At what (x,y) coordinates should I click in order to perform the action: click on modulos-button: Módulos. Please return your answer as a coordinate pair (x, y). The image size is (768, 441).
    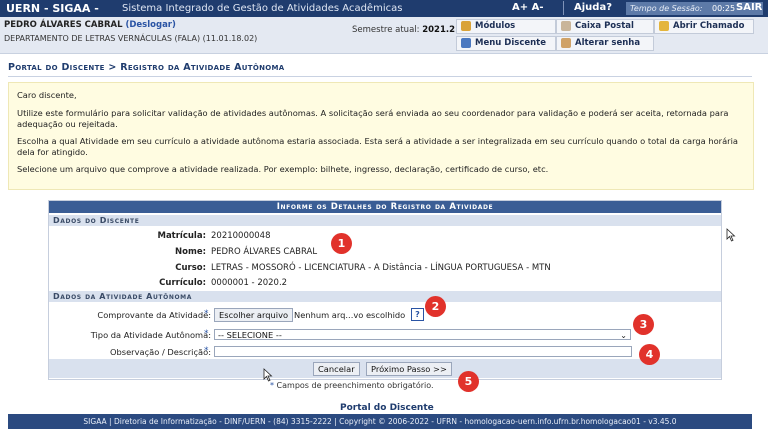
    Looking at the image, I should click on (506, 26).